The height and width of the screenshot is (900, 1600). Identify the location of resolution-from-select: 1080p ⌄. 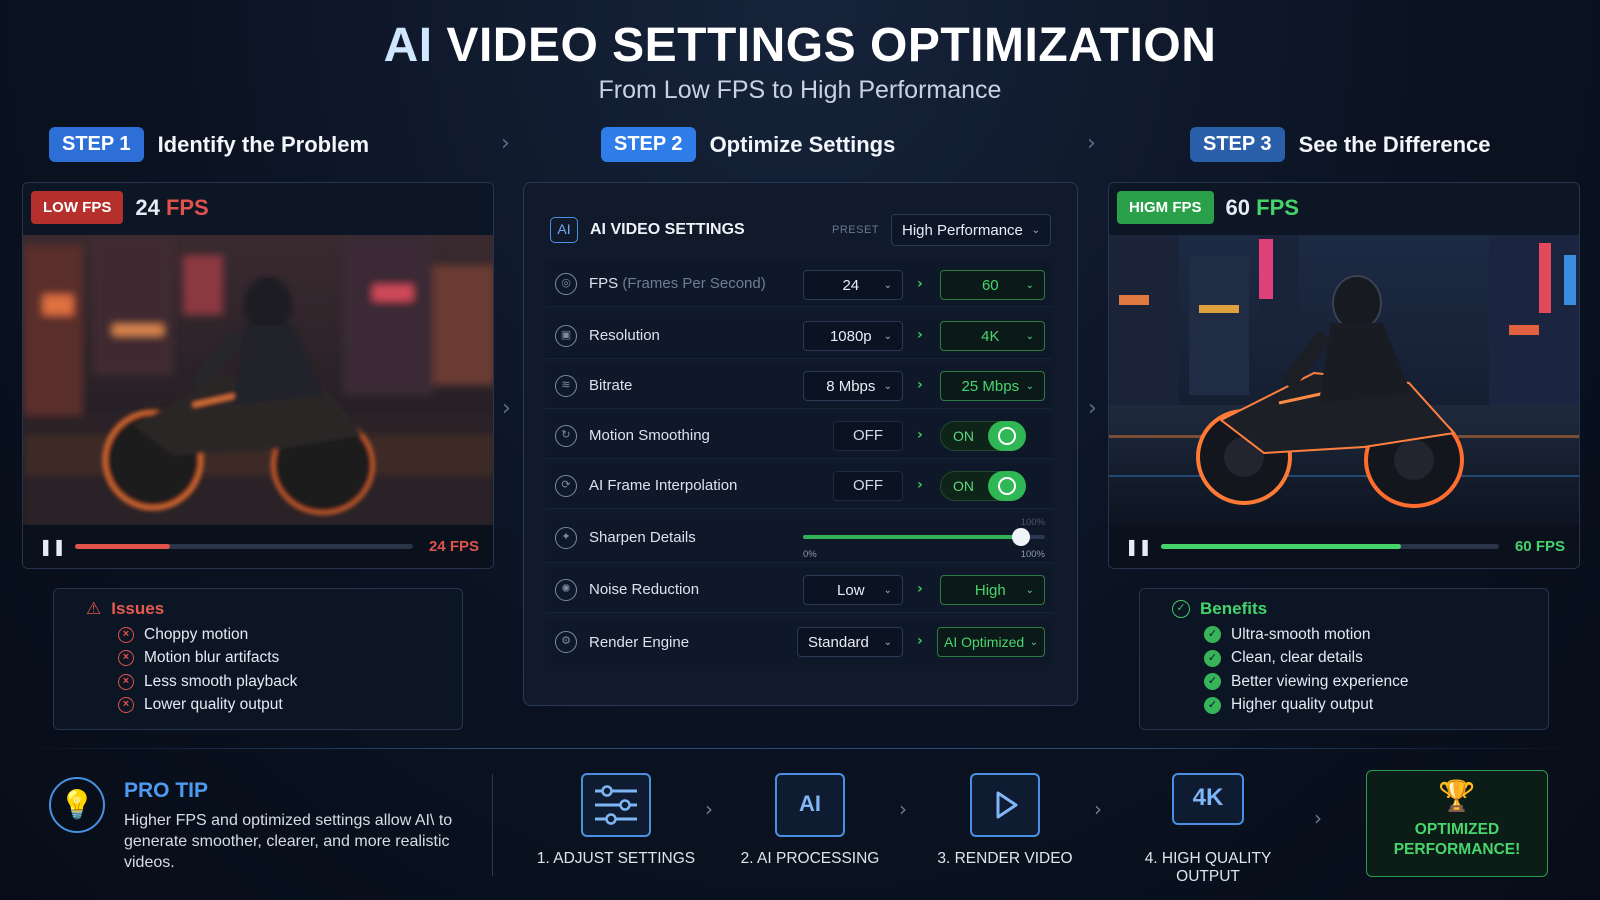
(853, 336).